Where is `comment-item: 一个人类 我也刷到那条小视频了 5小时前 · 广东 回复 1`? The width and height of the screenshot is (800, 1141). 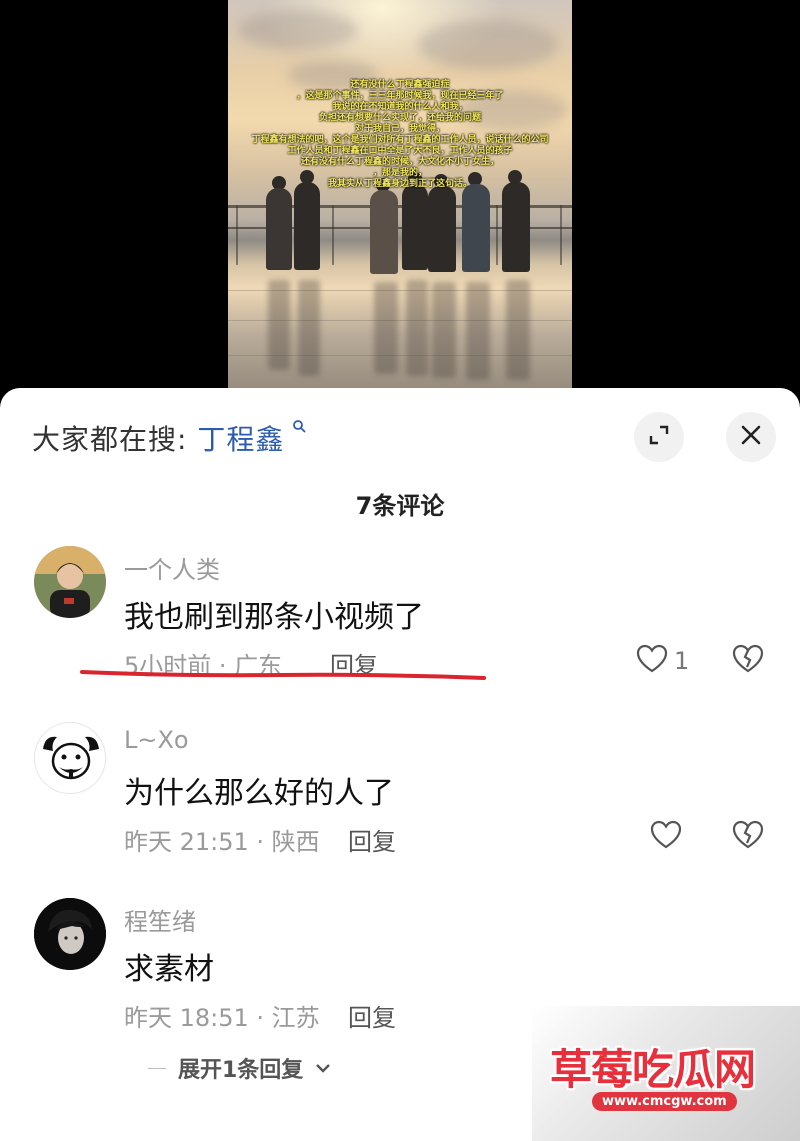
comment-item: 一个人类 我也刷到那条小视频了 5小时前 · 广东 回复 1 is located at coordinates (400, 631).